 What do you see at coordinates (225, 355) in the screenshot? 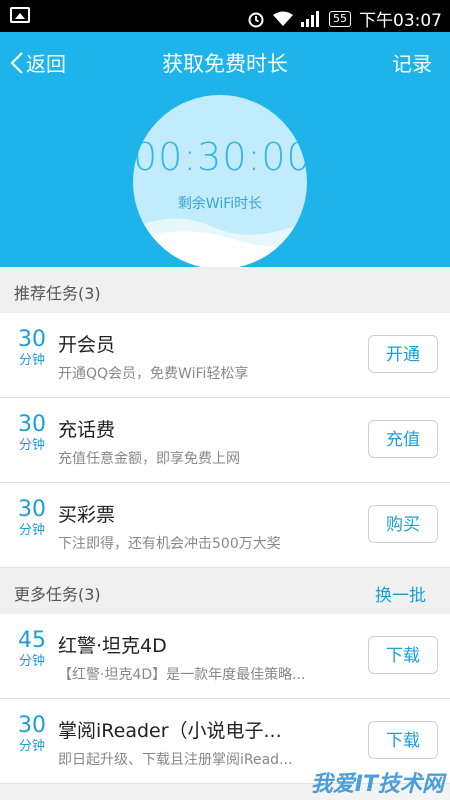
I see `task-item: 30 分钟 开会员 开通QQ会员，免费WiFi轻松享 开通` at bounding box center [225, 355].